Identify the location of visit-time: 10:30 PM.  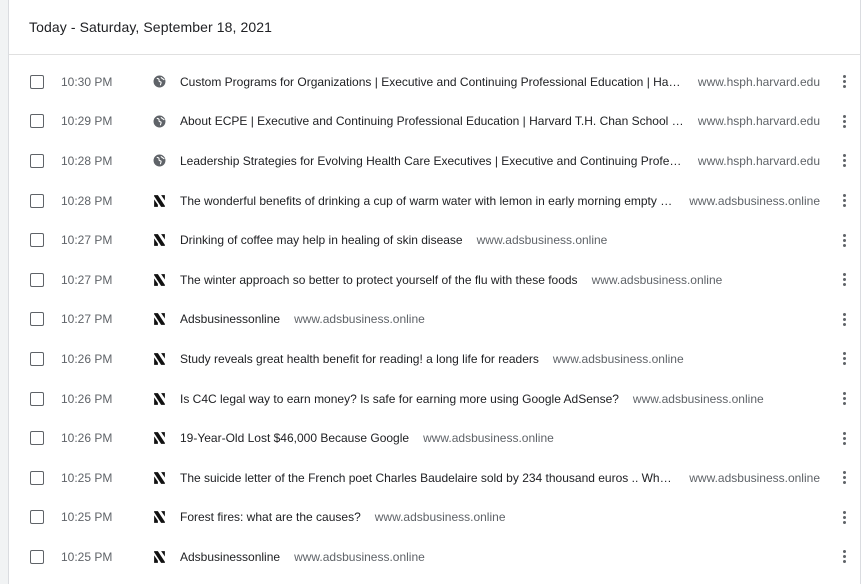
(87, 81).